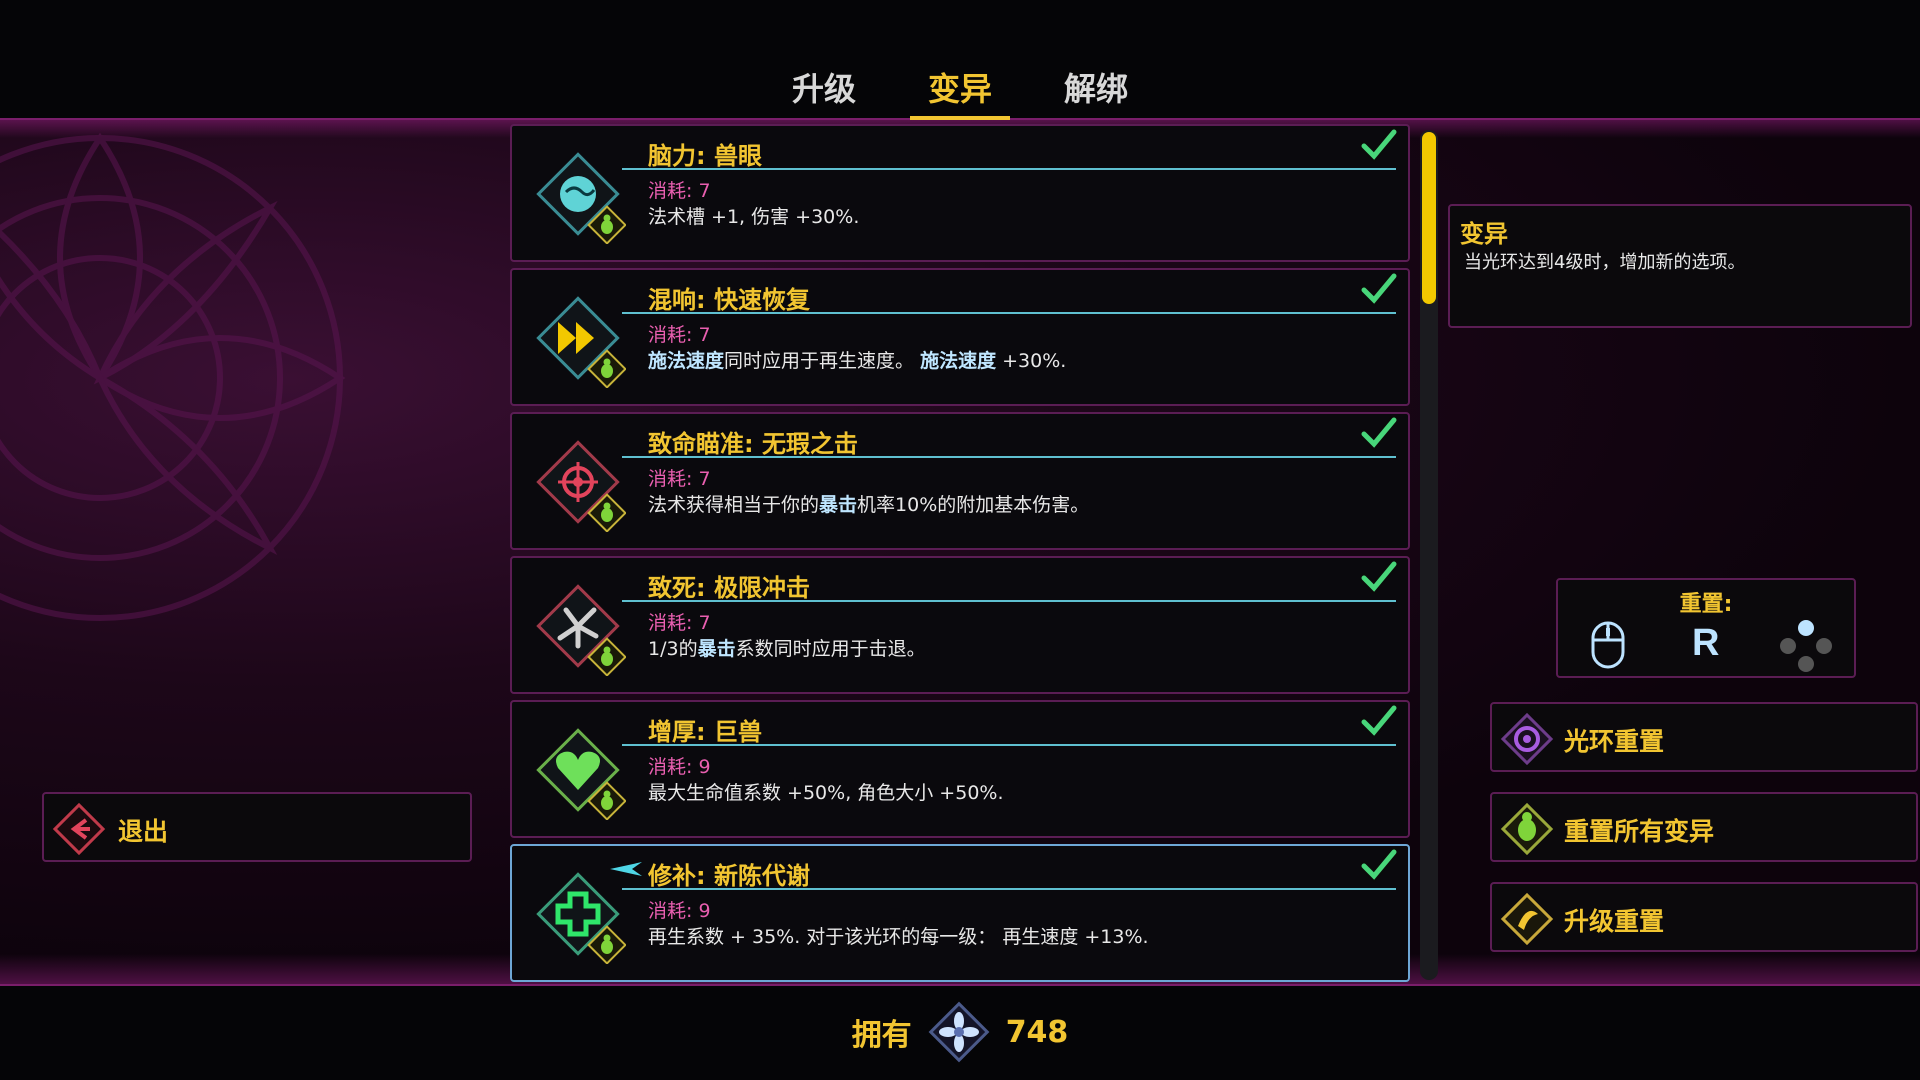 The height and width of the screenshot is (1080, 1920). What do you see at coordinates (1096, 90) in the screenshot?
I see `tab-unbind: 解绑` at bounding box center [1096, 90].